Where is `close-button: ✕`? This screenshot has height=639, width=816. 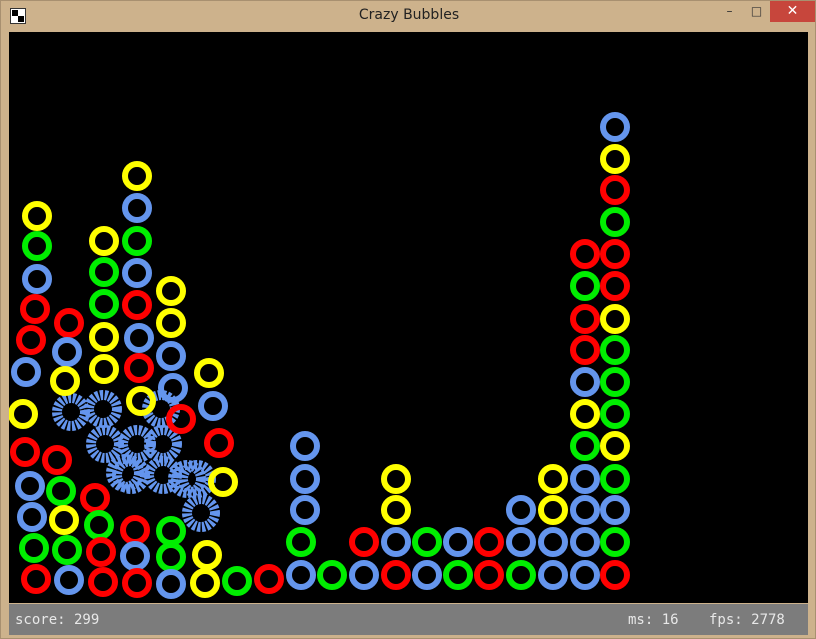 close-button: ✕ is located at coordinates (792, 11).